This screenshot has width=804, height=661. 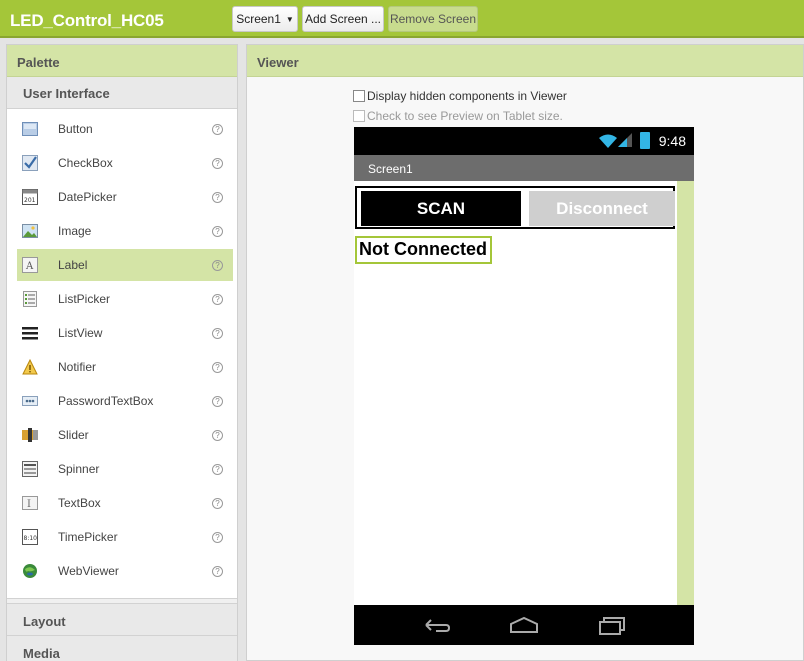 What do you see at coordinates (602, 208) in the screenshot?
I see `disconnect-button: Disconnect` at bounding box center [602, 208].